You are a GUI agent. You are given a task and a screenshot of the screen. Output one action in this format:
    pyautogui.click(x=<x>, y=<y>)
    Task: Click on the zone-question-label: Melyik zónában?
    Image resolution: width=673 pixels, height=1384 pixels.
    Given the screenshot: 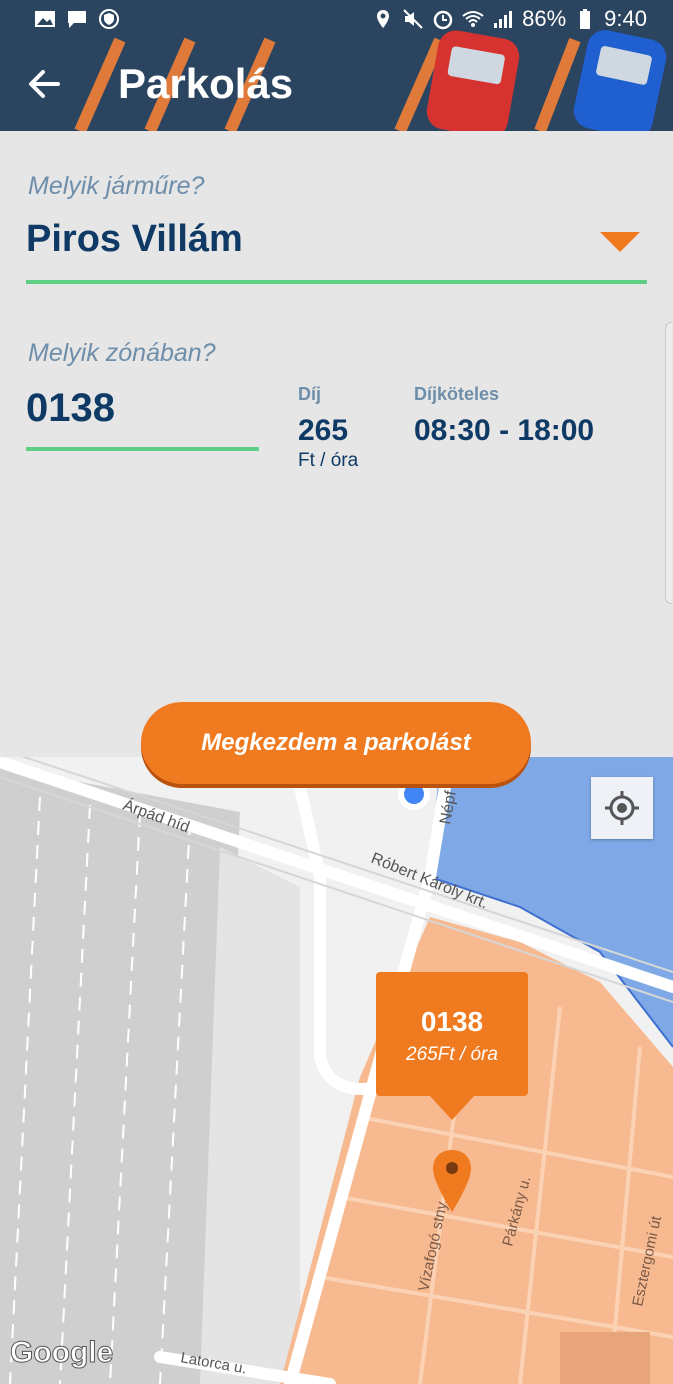 What is the action you would take?
    pyautogui.click(x=122, y=353)
    